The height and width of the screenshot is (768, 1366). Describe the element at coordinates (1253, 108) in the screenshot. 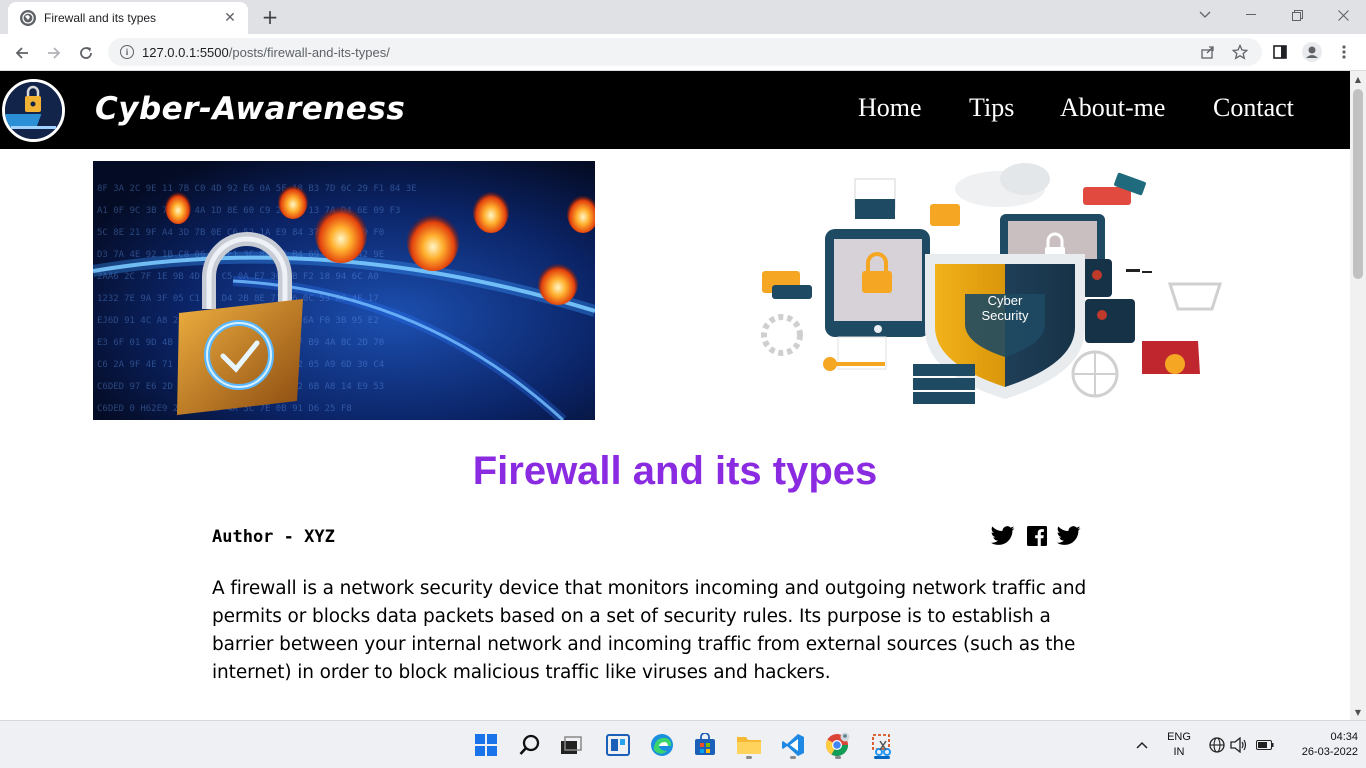

I see `nav-contact: Contact` at that location.